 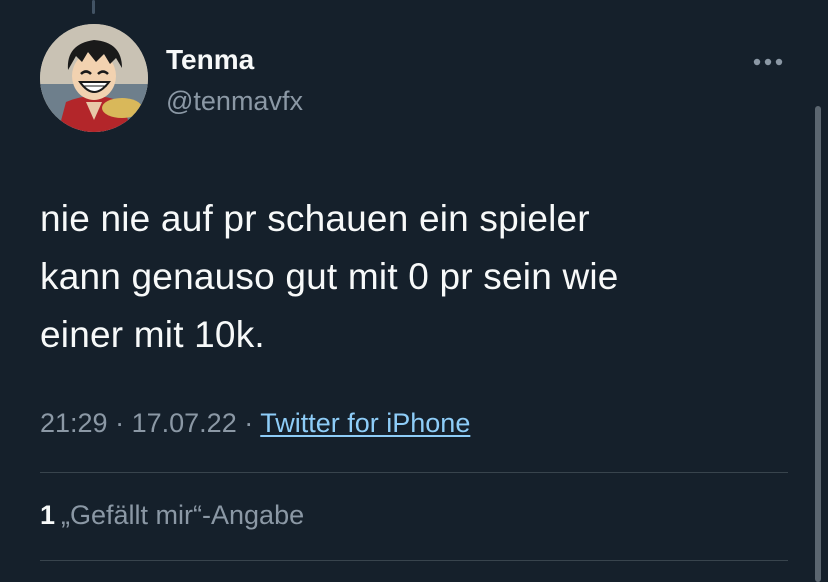 I want to click on avatar-image, so click(x=94, y=78).